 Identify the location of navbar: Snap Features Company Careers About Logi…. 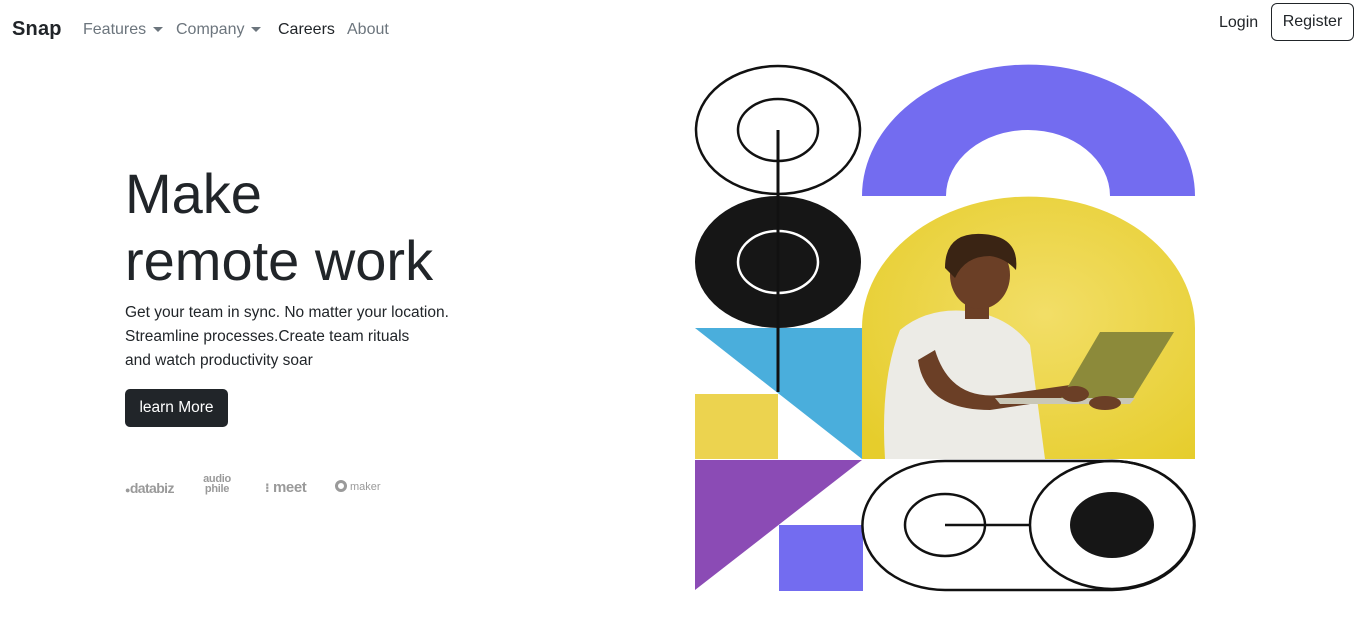
(678, 31).